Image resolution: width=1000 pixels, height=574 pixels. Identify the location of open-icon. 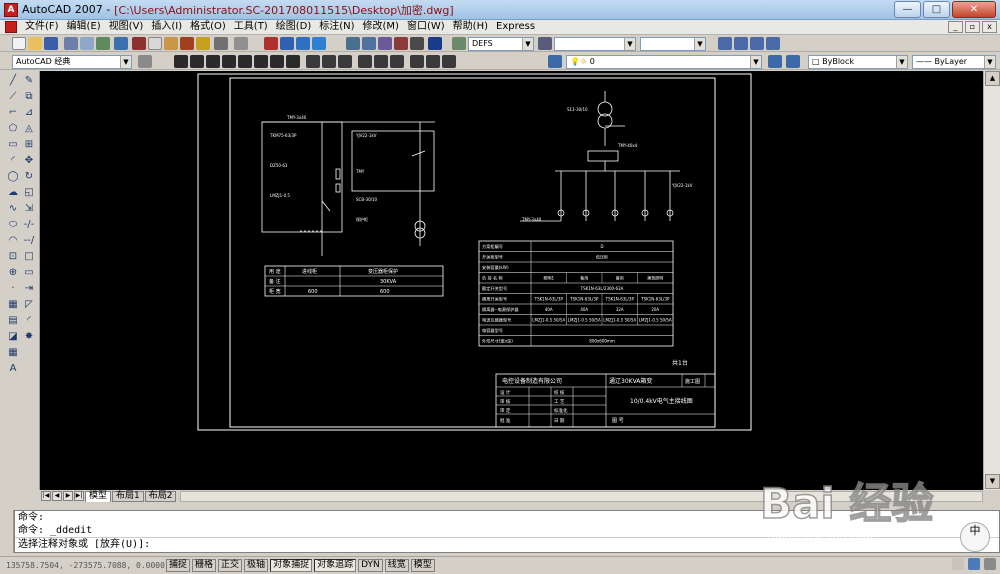
(35, 43).